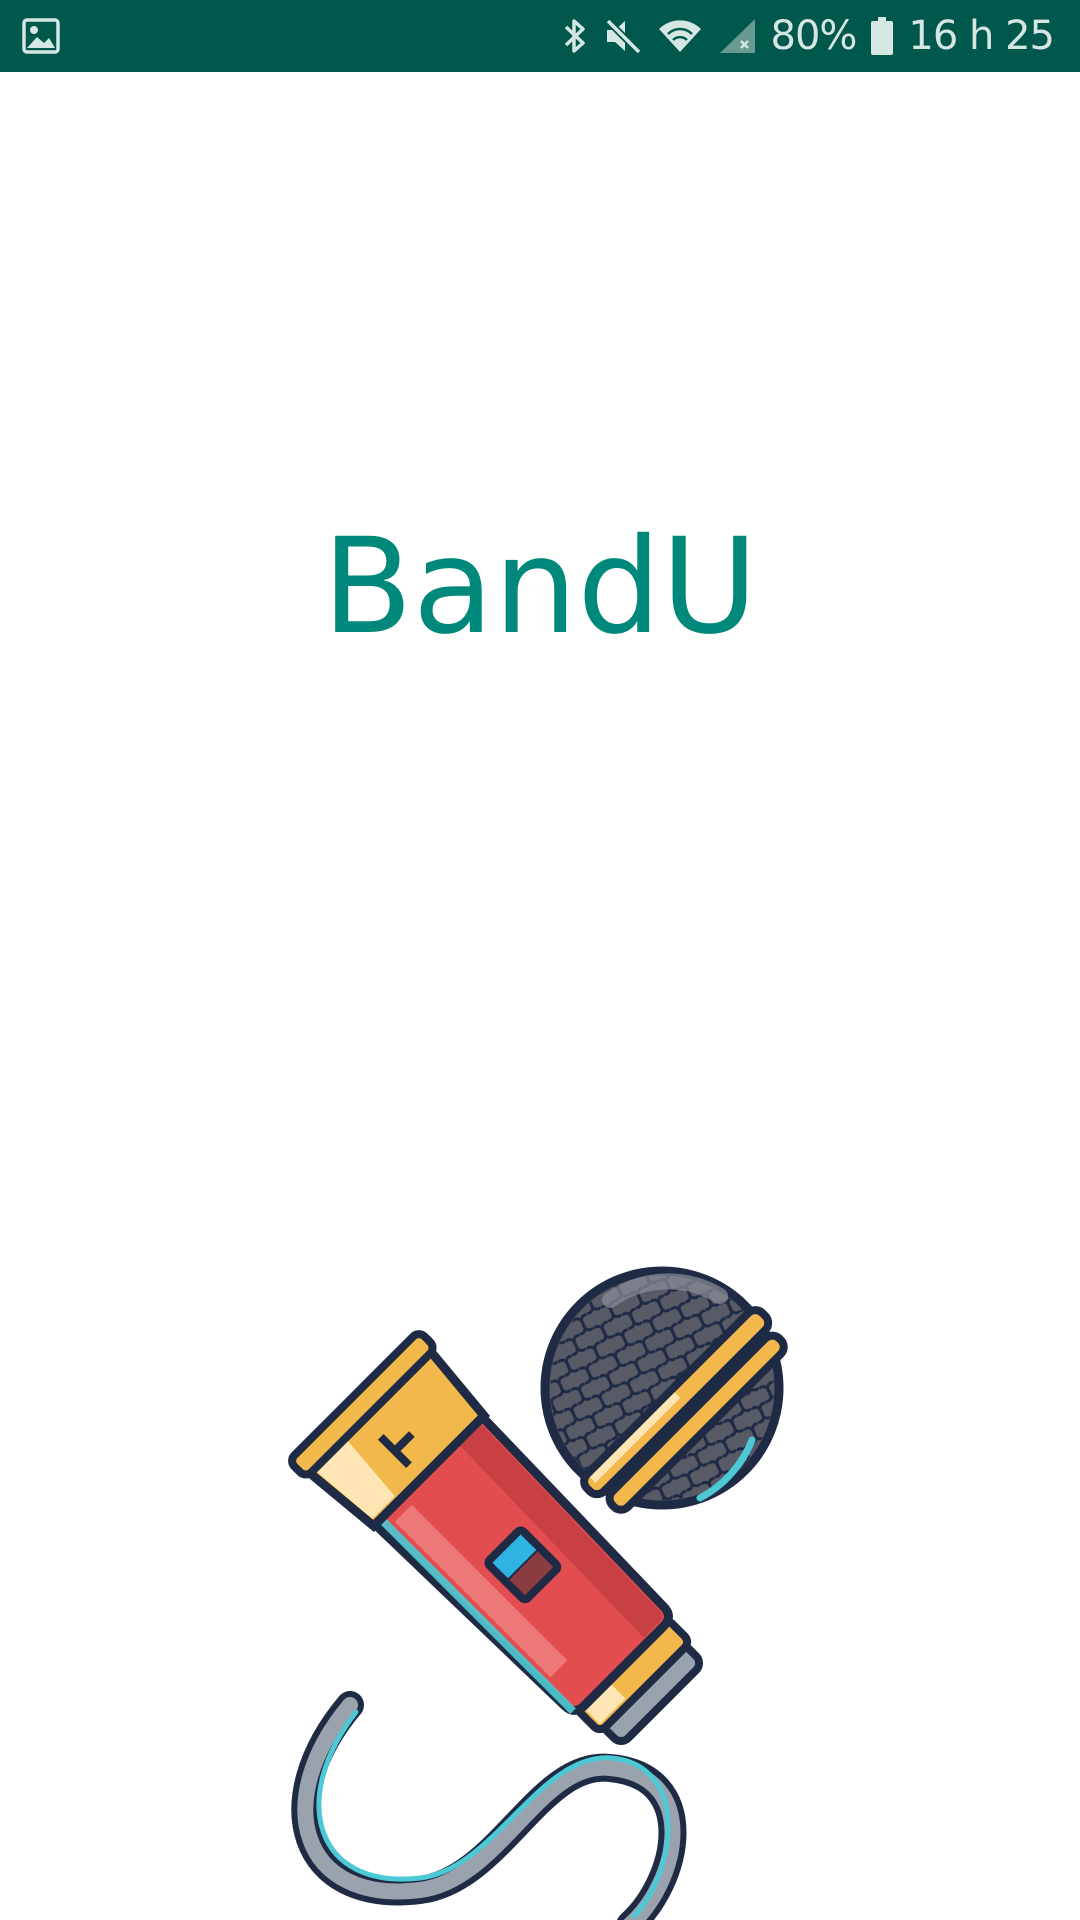 This screenshot has height=1920, width=1080. I want to click on app-title: BandU, so click(540, 587).